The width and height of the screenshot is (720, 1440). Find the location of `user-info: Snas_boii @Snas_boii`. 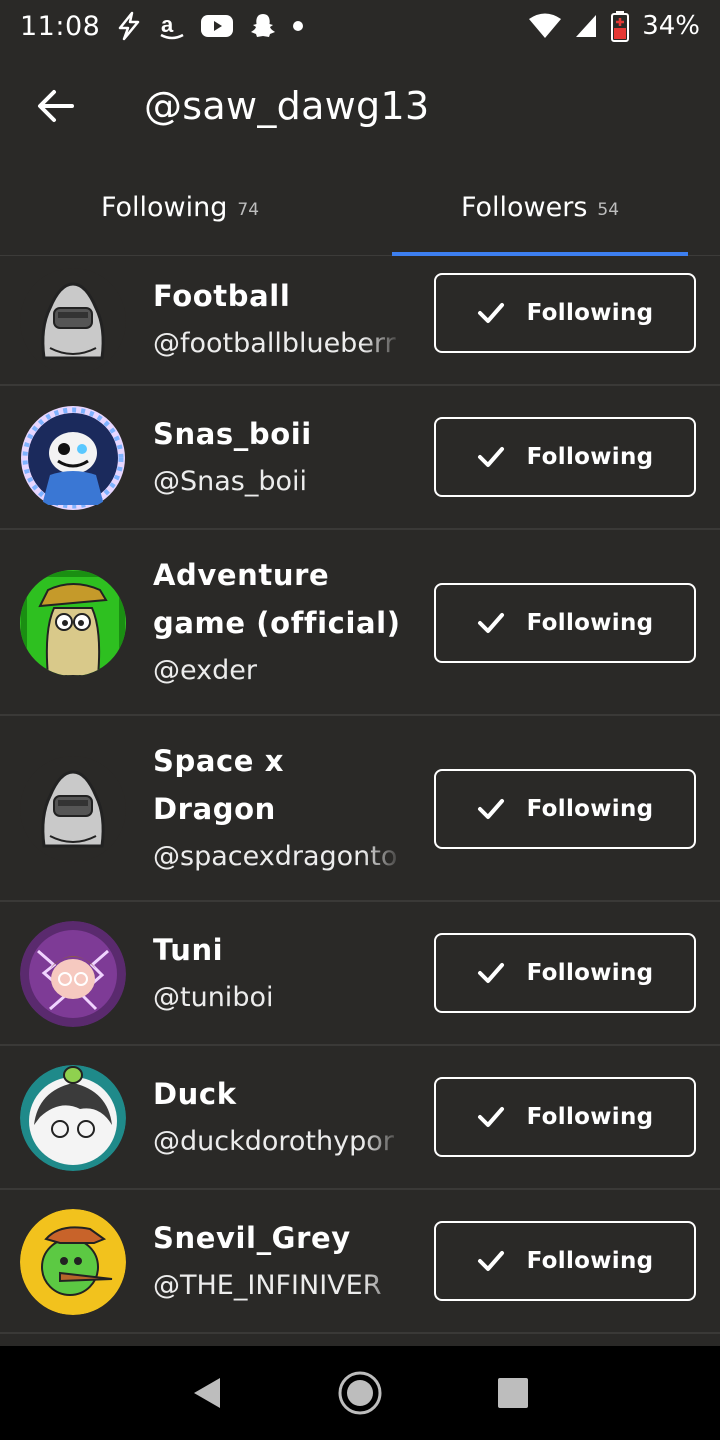

user-info: Snas_boii @Snas_boii is located at coordinates (278, 458).